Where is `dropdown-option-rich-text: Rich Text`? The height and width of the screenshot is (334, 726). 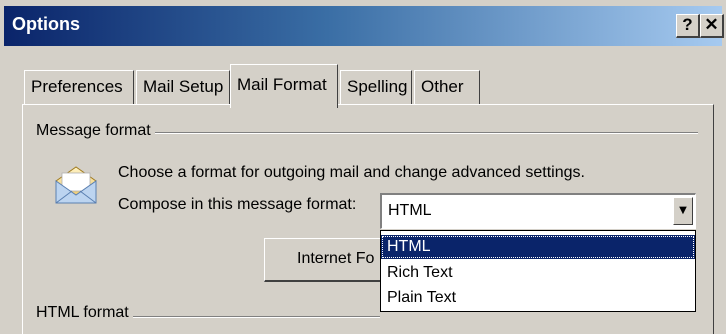
dropdown-option-rich-text: Rich Text is located at coordinates (538, 273).